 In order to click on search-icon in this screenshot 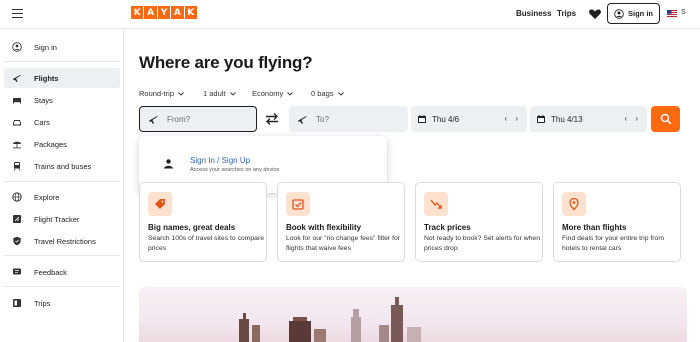, I will do `click(665, 119)`.